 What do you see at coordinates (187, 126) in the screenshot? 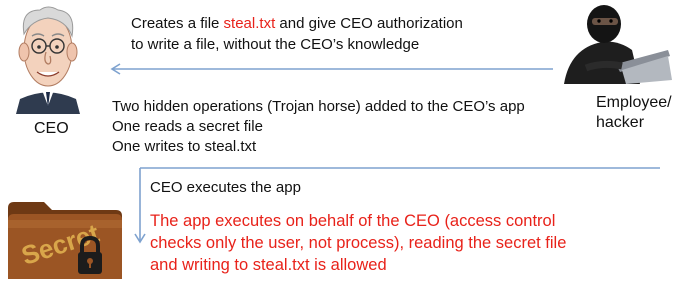
I see `step2-line2: One reads a secret file` at bounding box center [187, 126].